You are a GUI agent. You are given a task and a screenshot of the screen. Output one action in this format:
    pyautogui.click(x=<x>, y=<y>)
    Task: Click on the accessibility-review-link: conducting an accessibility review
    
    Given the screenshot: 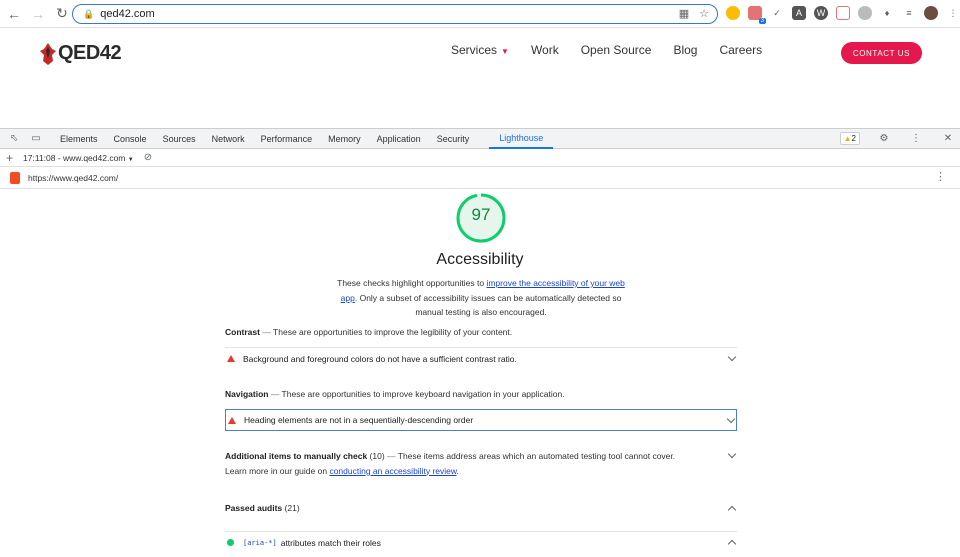 What is the action you would take?
    pyautogui.click(x=392, y=471)
    